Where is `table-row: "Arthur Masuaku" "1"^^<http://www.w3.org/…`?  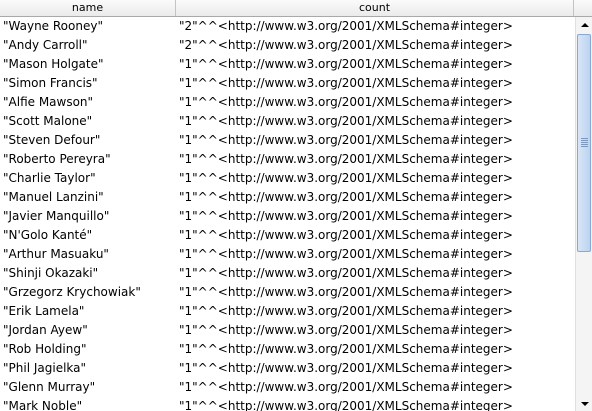 table-row: "Arthur Masuaku" "1"^^<http://www.w3.org/… is located at coordinates (287, 254).